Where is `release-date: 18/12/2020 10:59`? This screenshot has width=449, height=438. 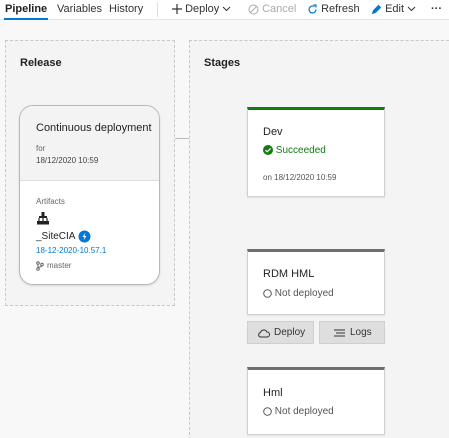 release-date: 18/12/2020 10:59 is located at coordinates (67, 160).